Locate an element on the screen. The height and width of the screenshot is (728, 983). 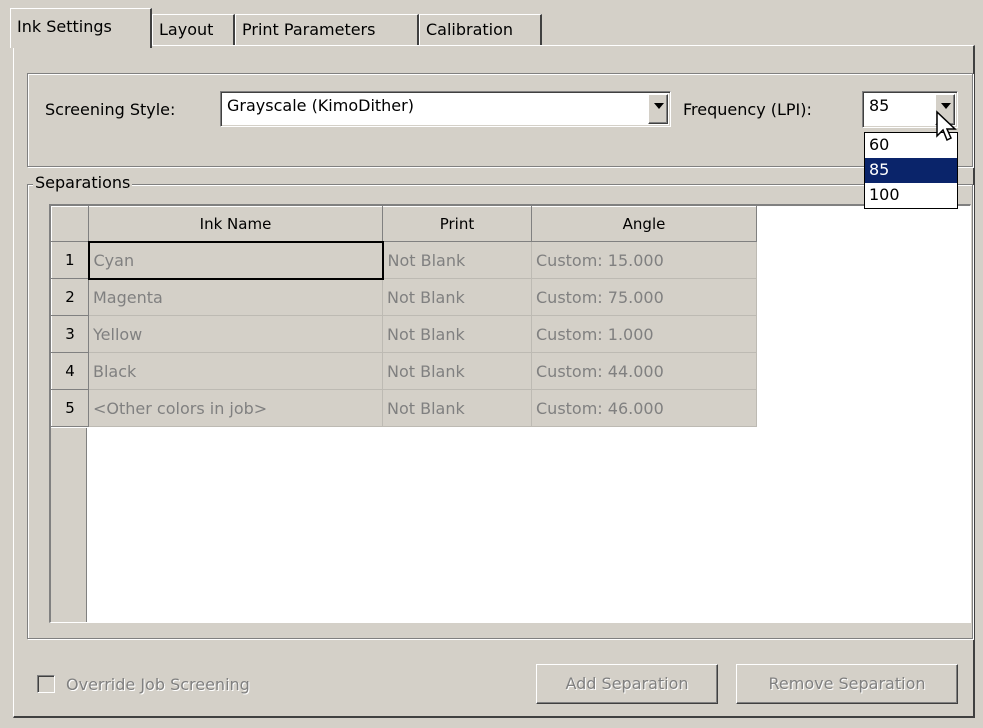
tab-label: Calibration is located at coordinates (470, 29).